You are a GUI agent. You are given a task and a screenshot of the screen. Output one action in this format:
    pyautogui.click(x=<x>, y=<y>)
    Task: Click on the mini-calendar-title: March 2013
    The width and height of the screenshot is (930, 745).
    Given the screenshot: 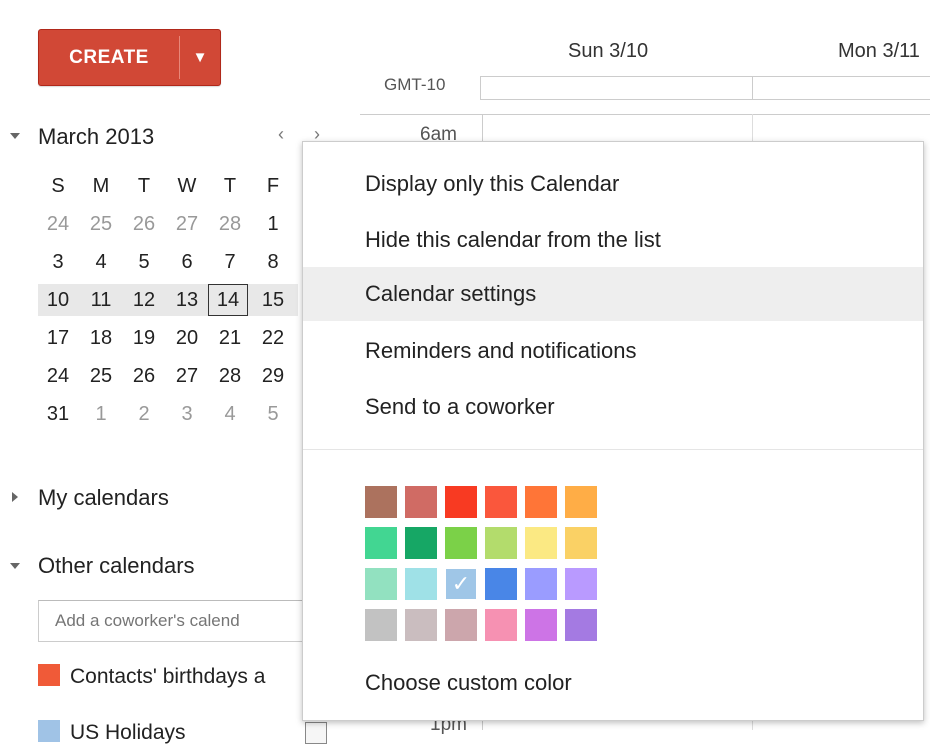 What is the action you would take?
    pyautogui.click(x=96, y=137)
    